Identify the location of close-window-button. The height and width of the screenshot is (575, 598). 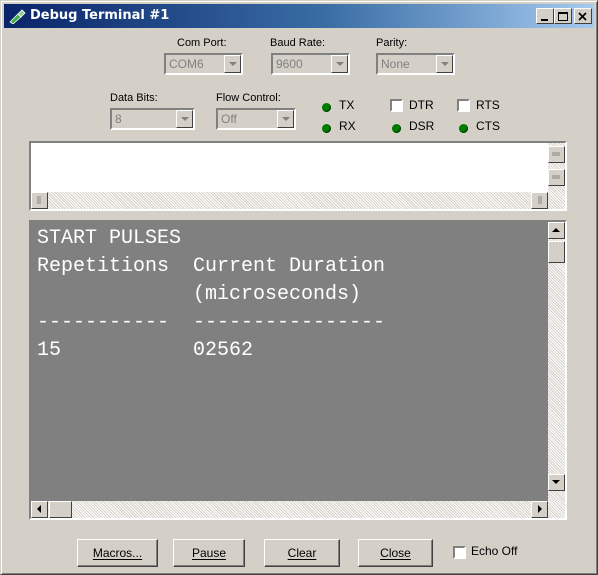
(583, 16).